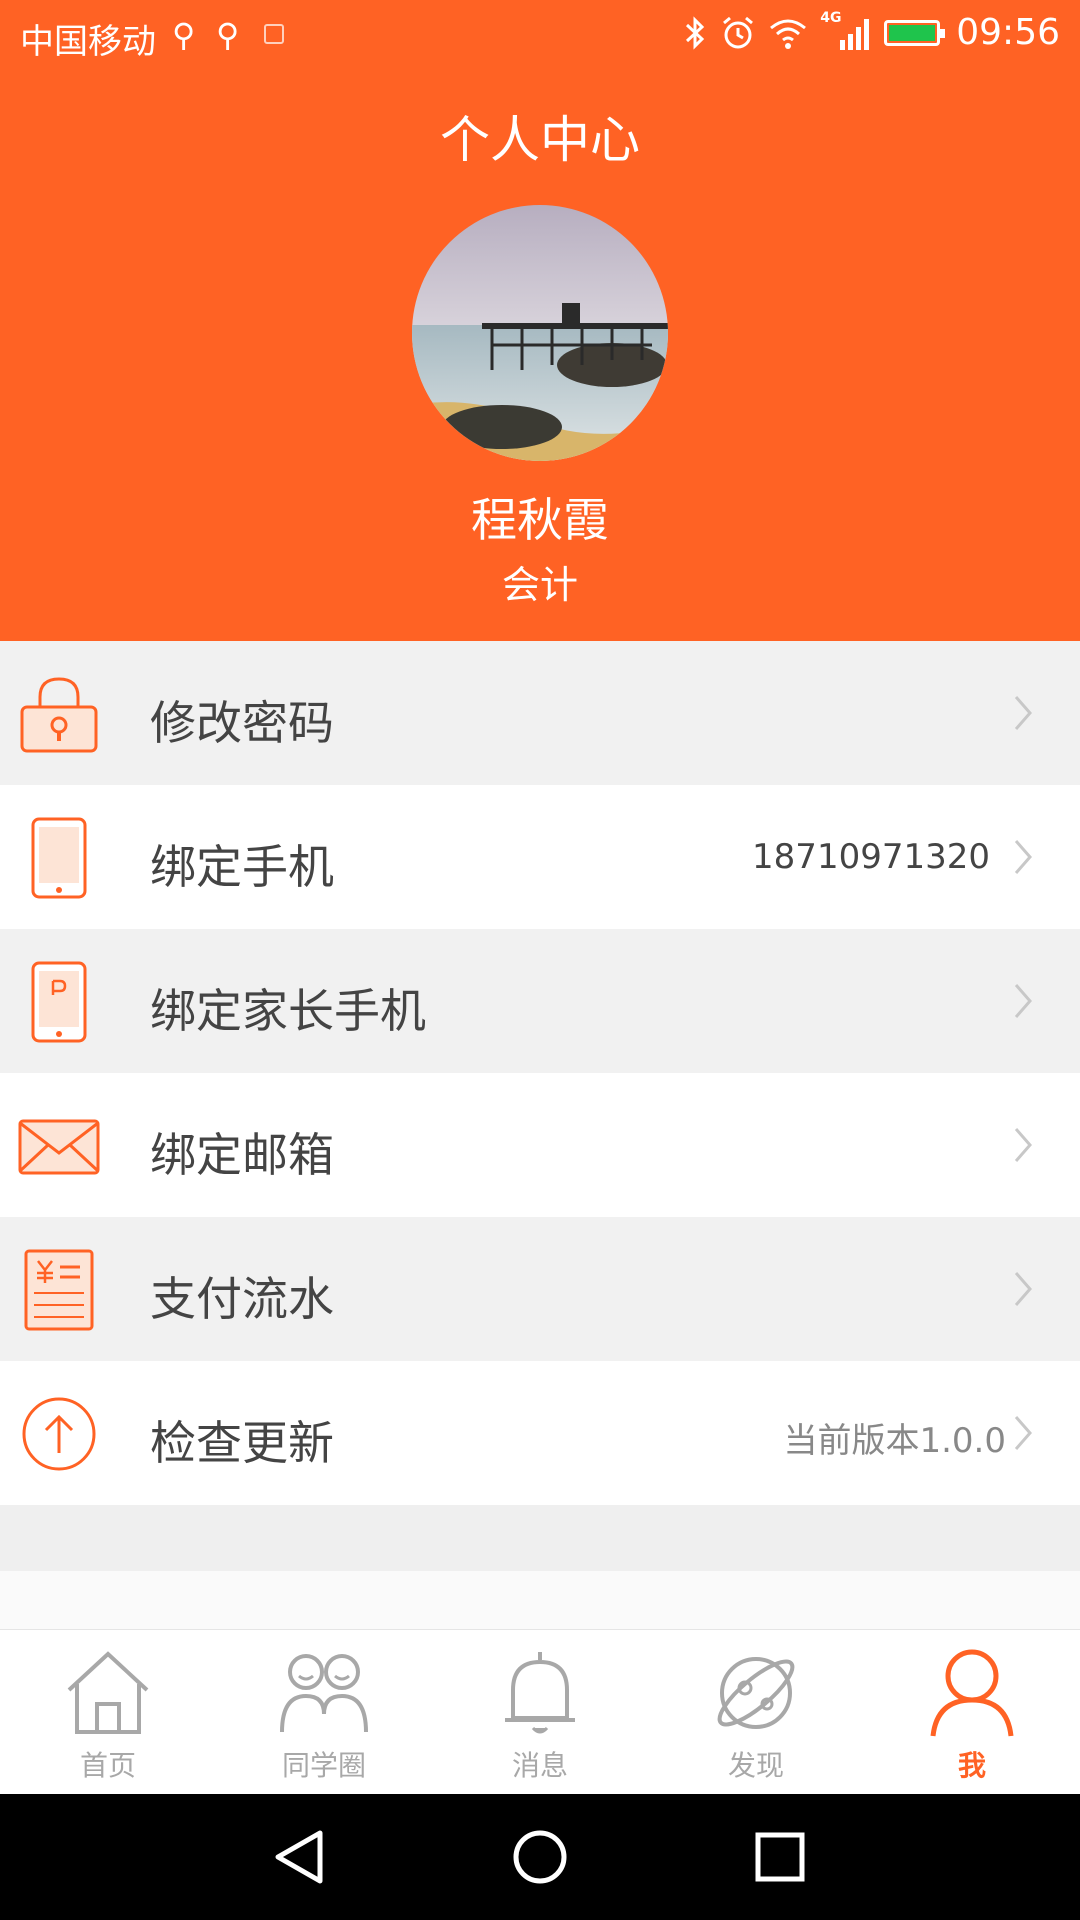 The height and width of the screenshot is (1920, 1080). I want to click on status-indicators: 4G 09:56, so click(871, 31).